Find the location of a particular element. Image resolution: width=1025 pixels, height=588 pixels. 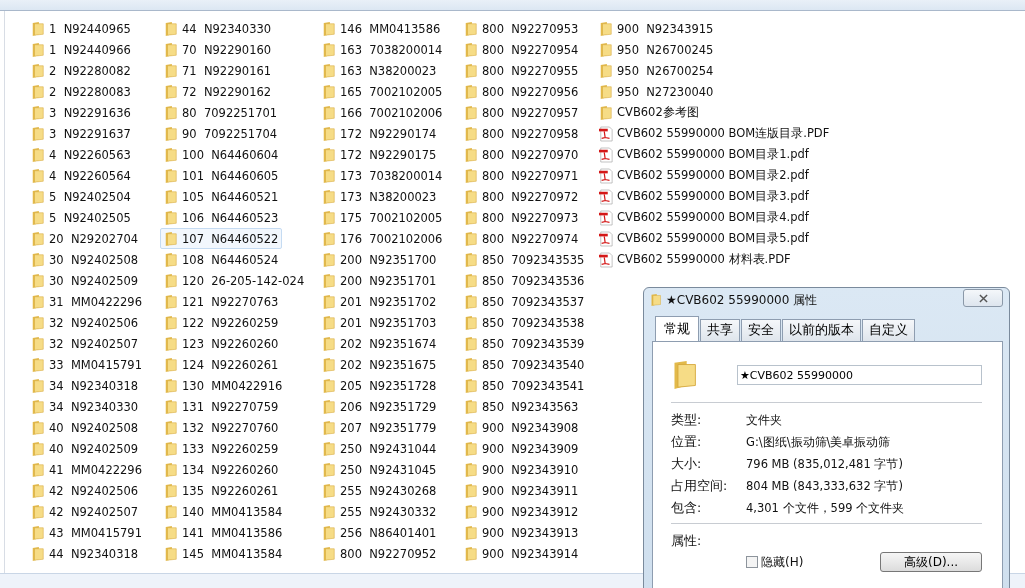

file-item: 800 N92270970 is located at coordinates (521, 154).